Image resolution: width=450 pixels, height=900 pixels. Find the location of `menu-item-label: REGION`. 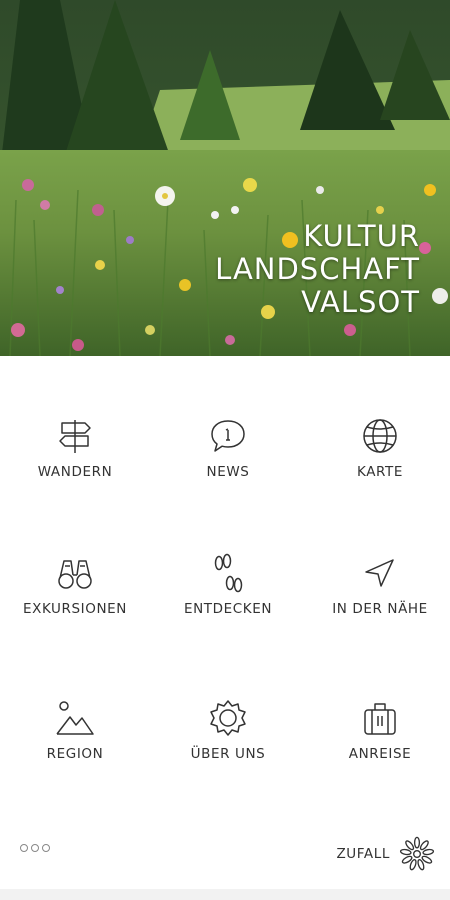

menu-item-label: REGION is located at coordinates (75, 754).